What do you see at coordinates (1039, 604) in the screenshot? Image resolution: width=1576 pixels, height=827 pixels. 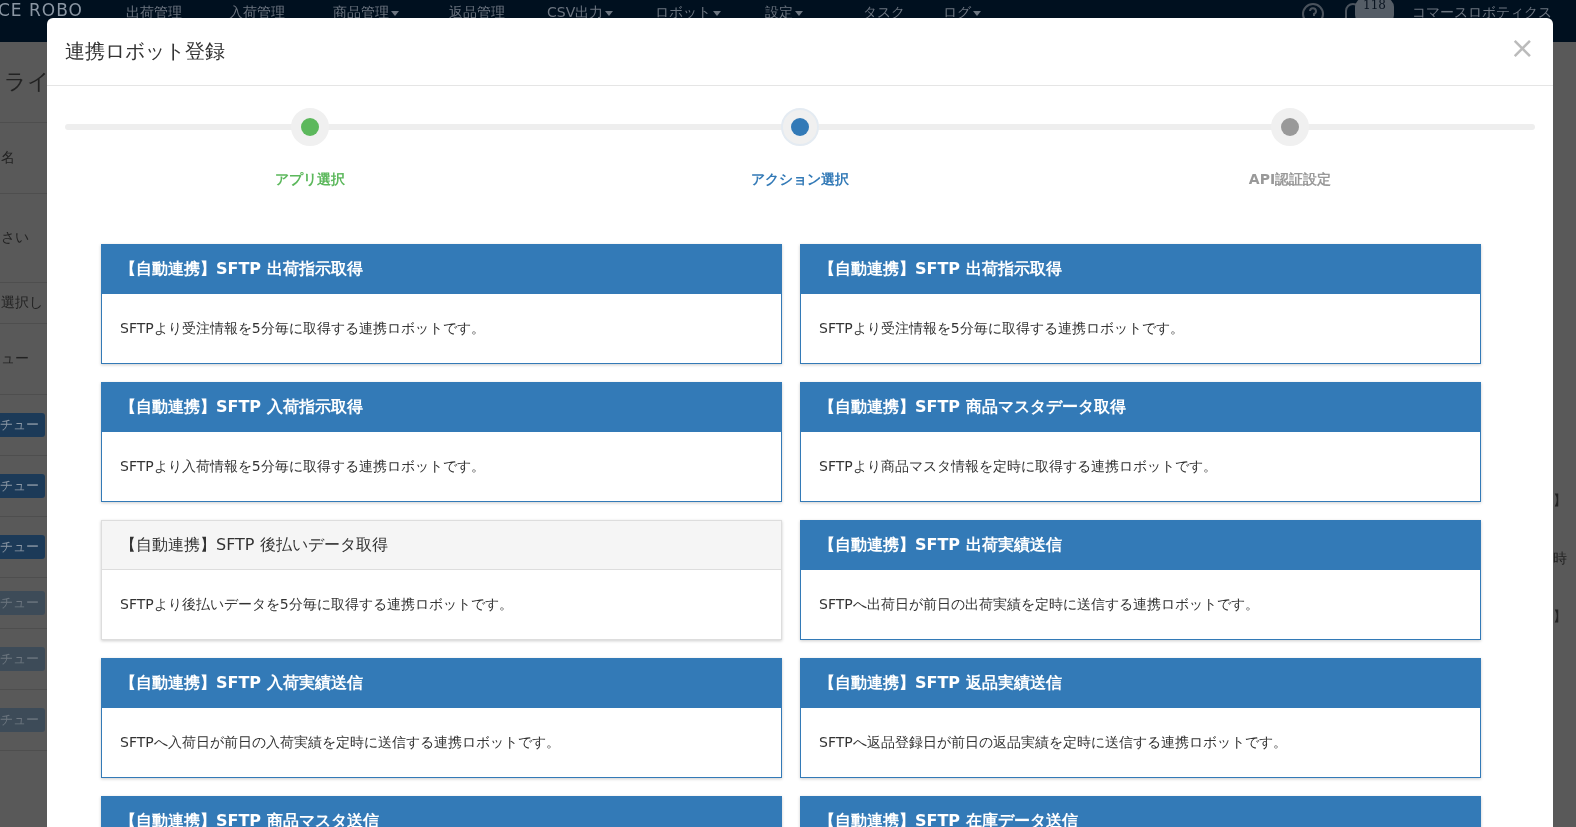 I see `action-description: SFTPへ出荷日が前日の出荷実績を定時に送信する連携ロボットです。` at bounding box center [1039, 604].